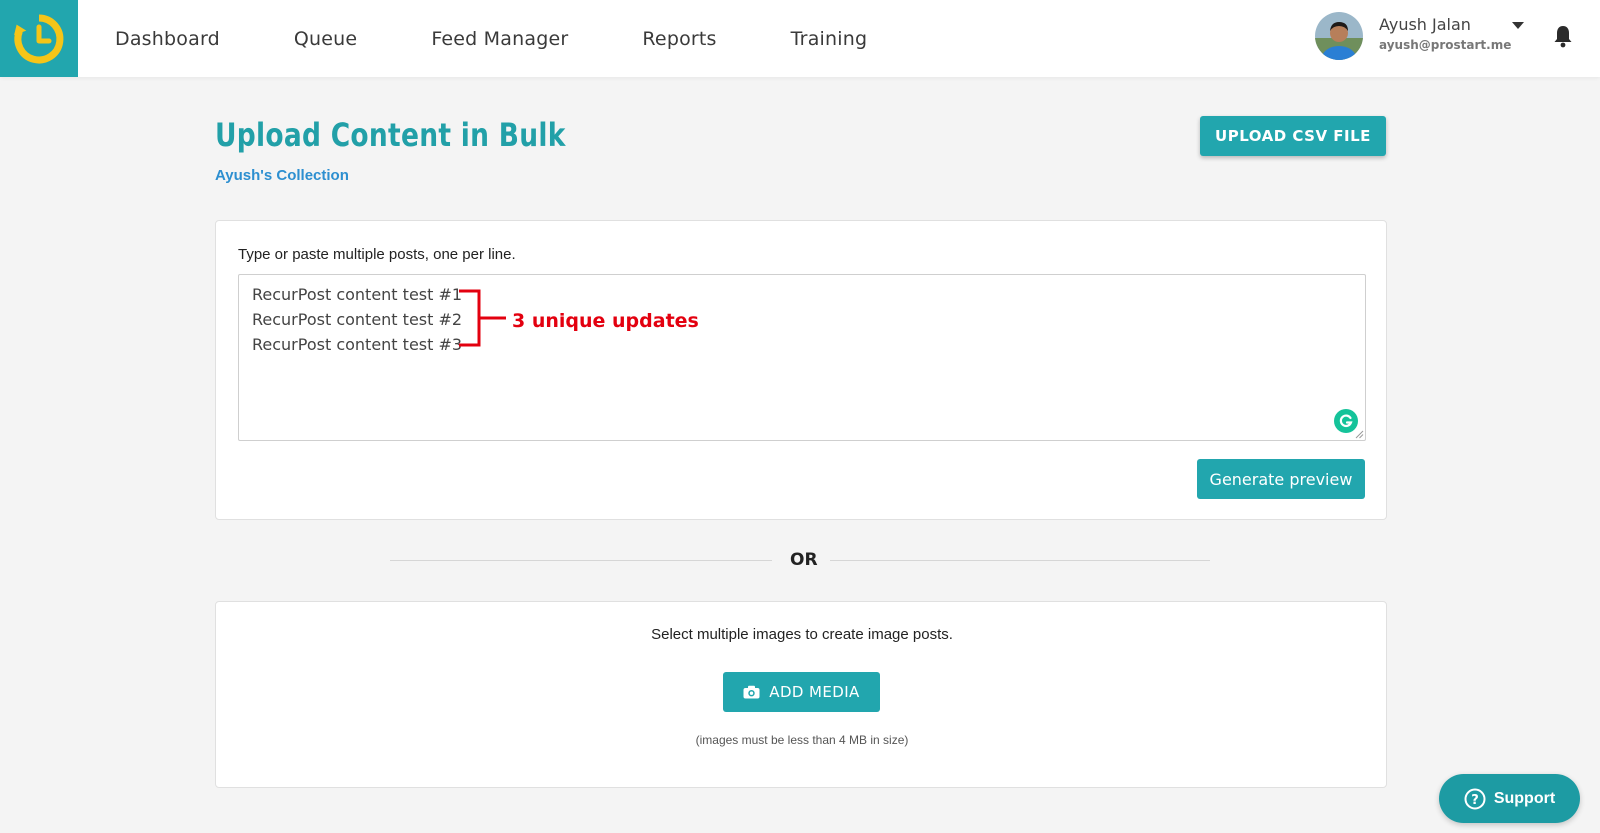 This screenshot has width=1600, height=833. I want to click on nav-queue: Queue, so click(325, 39).